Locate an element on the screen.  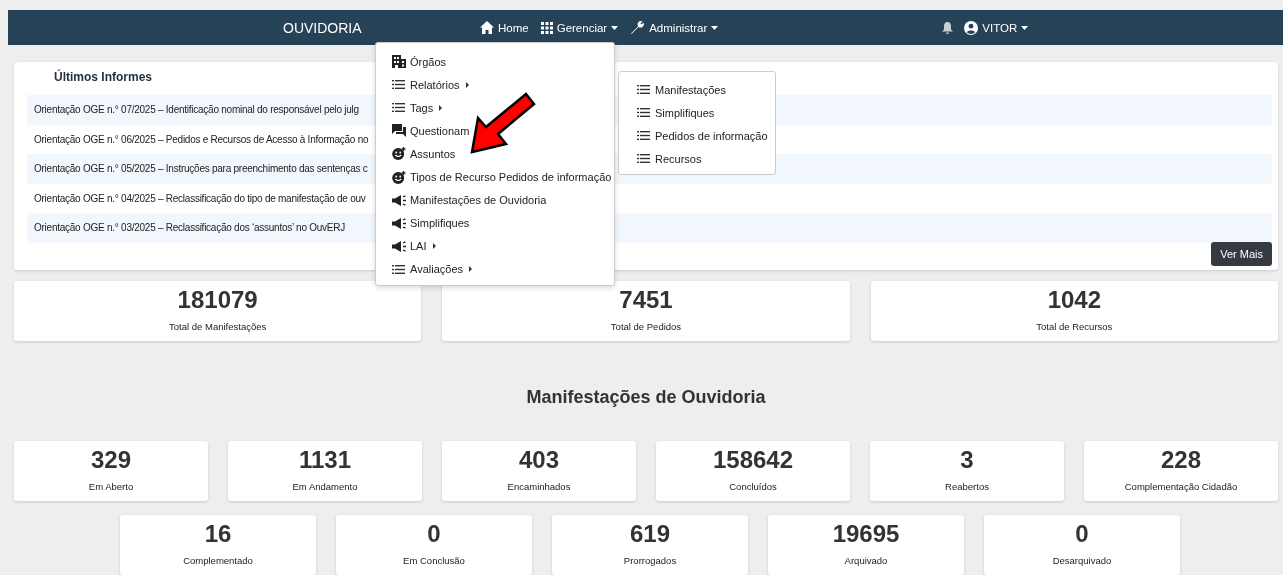
stat-label: Em Conclusão is located at coordinates (434, 560).